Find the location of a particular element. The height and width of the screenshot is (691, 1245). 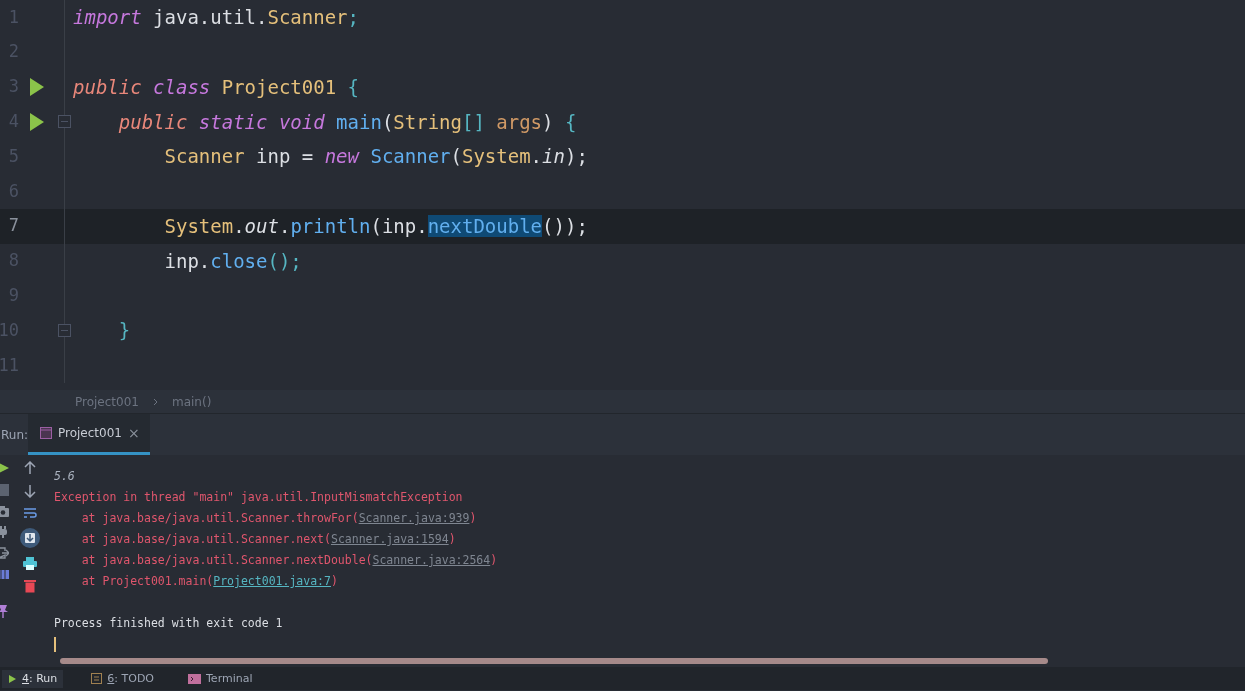

wrap-icon is located at coordinates (30, 513).